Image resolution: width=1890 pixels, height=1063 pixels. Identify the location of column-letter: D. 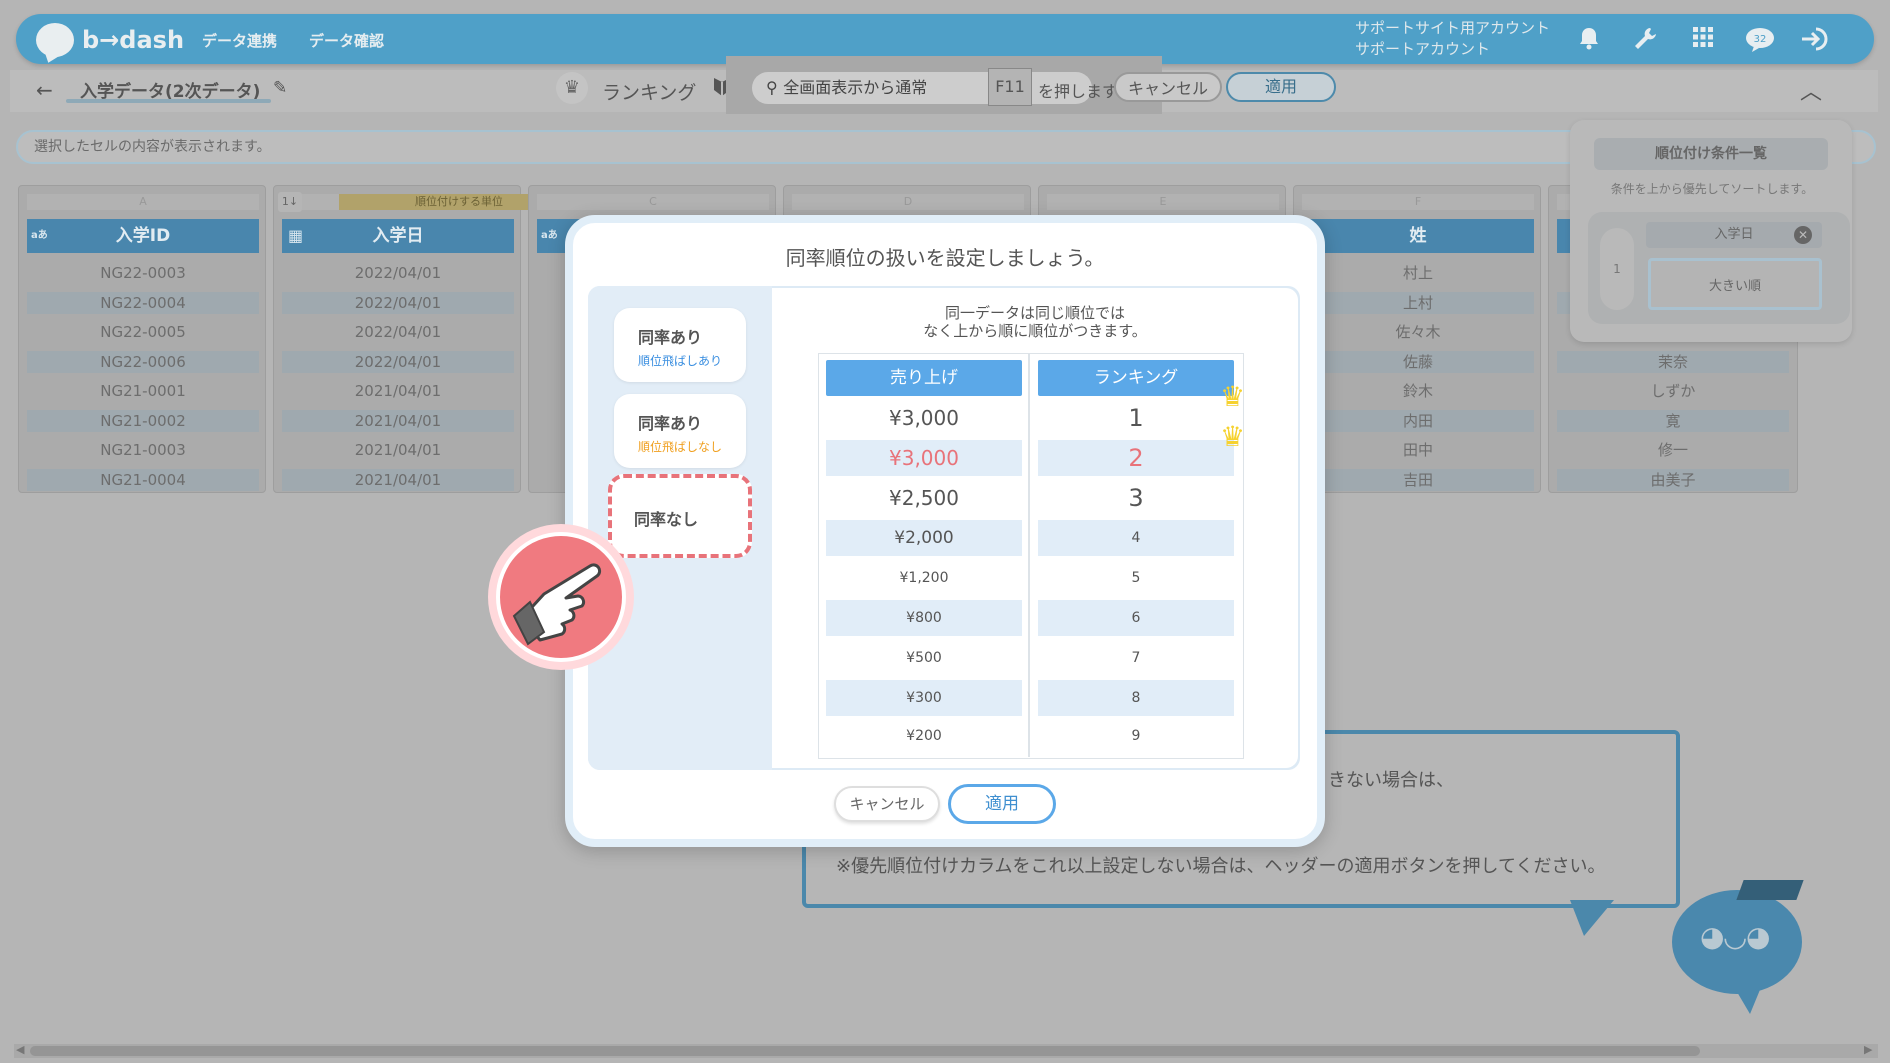
(908, 202).